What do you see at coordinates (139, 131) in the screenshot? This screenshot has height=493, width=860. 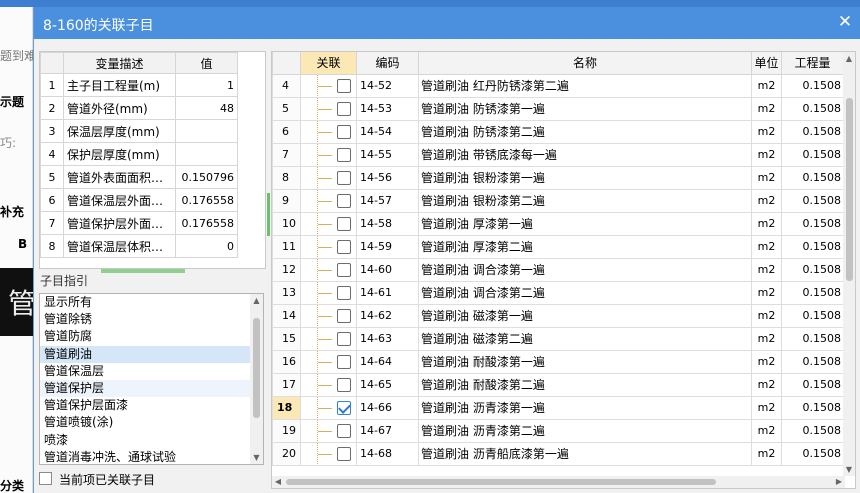 I see `variable-row: 3 保温层厚度(mm)` at bounding box center [139, 131].